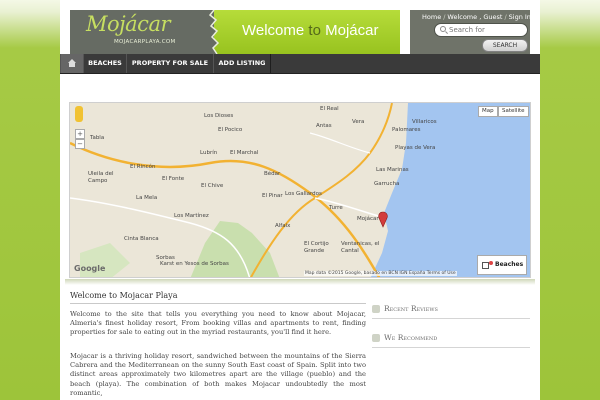 The width and height of the screenshot is (600, 400). Describe the element at coordinates (486, 30) in the screenshot. I see `search-input` at that location.